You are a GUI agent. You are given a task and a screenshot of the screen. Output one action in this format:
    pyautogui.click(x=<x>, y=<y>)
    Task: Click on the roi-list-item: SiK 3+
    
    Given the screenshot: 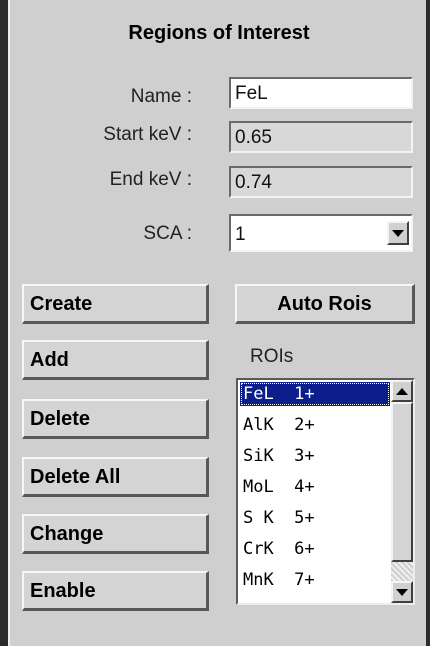 What is the action you would take?
    pyautogui.click(x=315, y=456)
    